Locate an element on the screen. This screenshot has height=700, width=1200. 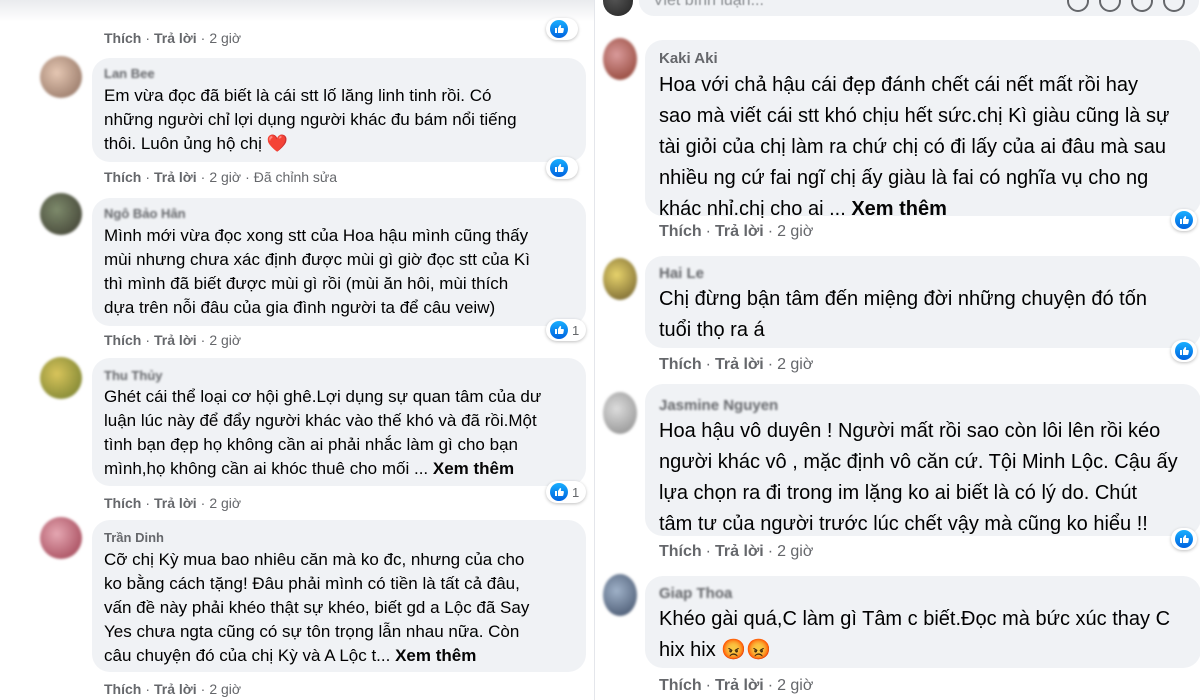
commenter-name: Hai Le is located at coordinates (681, 273).